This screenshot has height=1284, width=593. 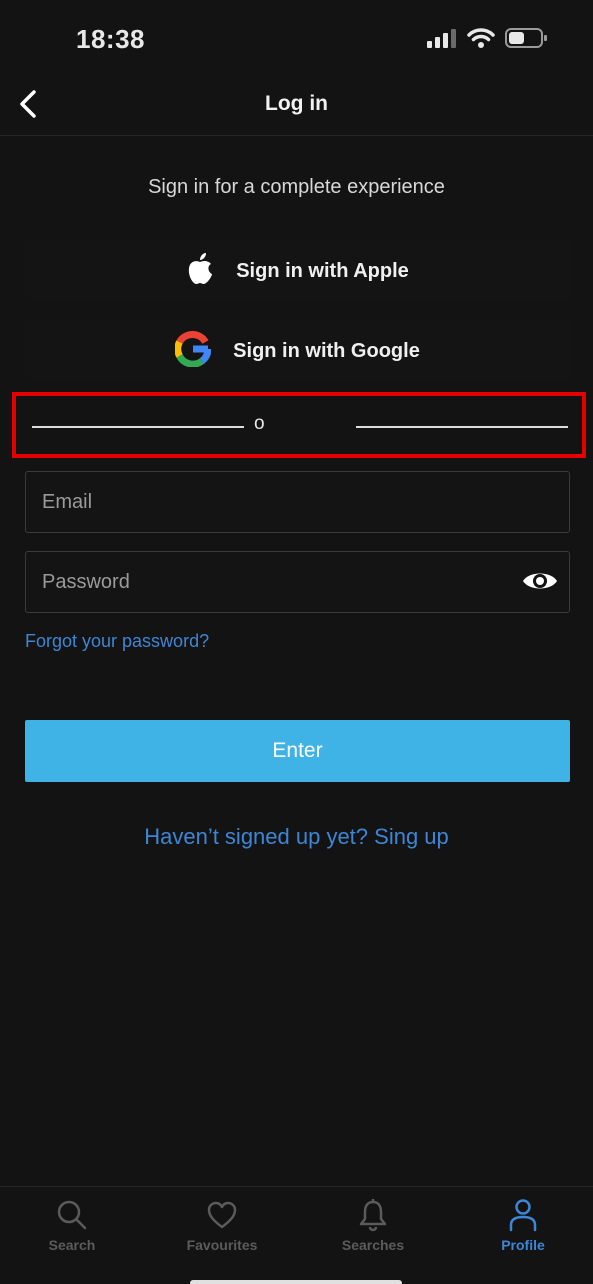 I want to click on page-title: Log in, so click(x=296, y=103).